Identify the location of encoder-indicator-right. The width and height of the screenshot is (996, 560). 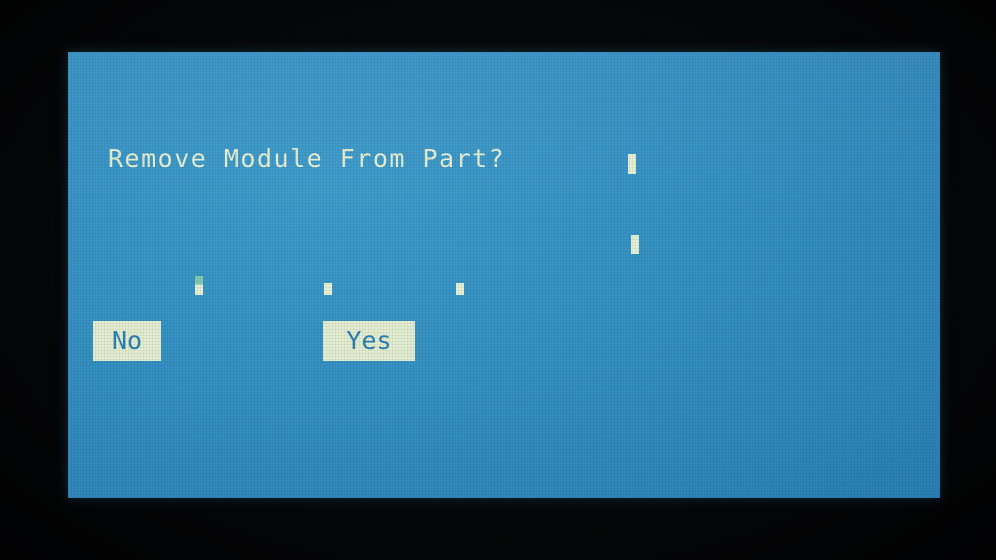
(635, 244).